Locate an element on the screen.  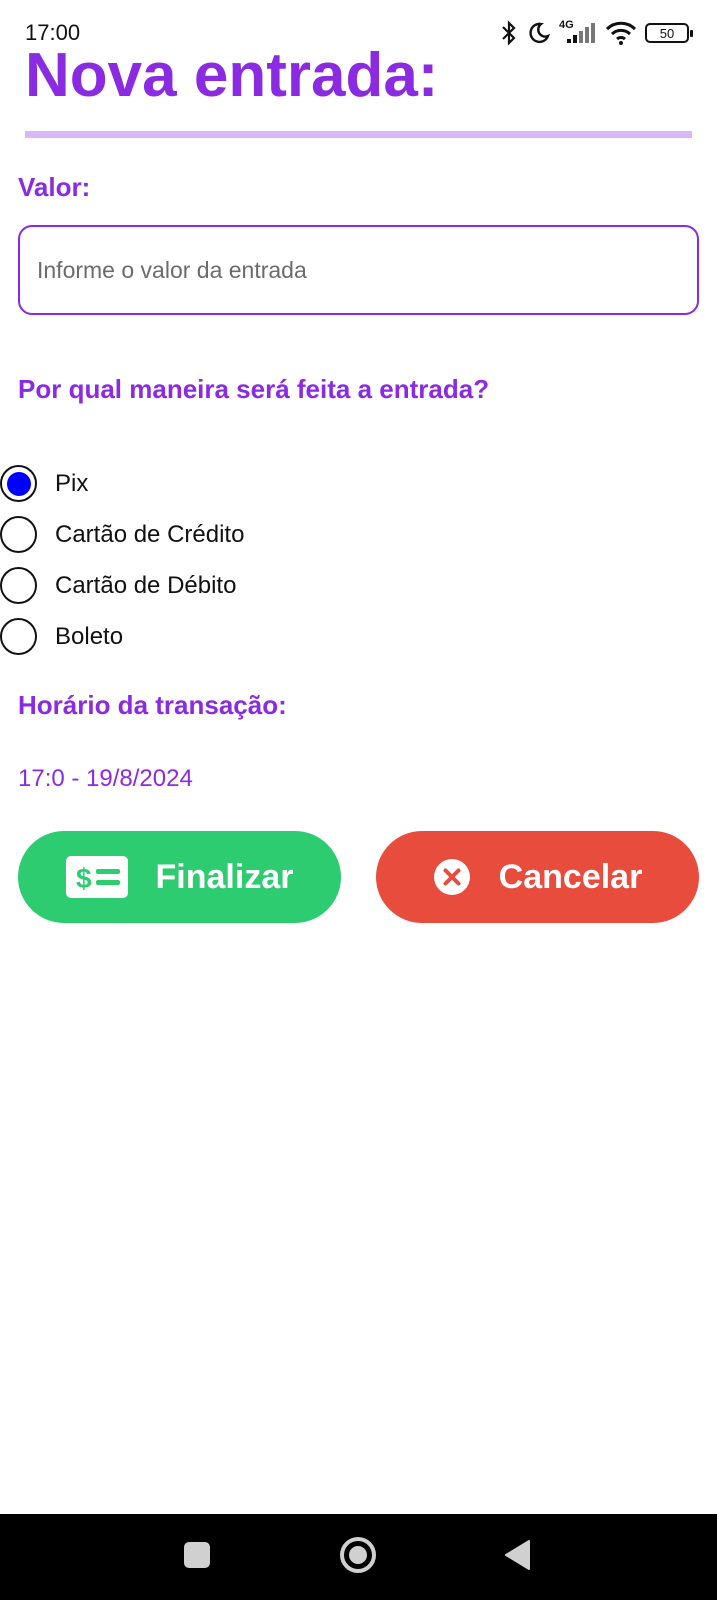
wifi-icon is located at coordinates (621, 33).